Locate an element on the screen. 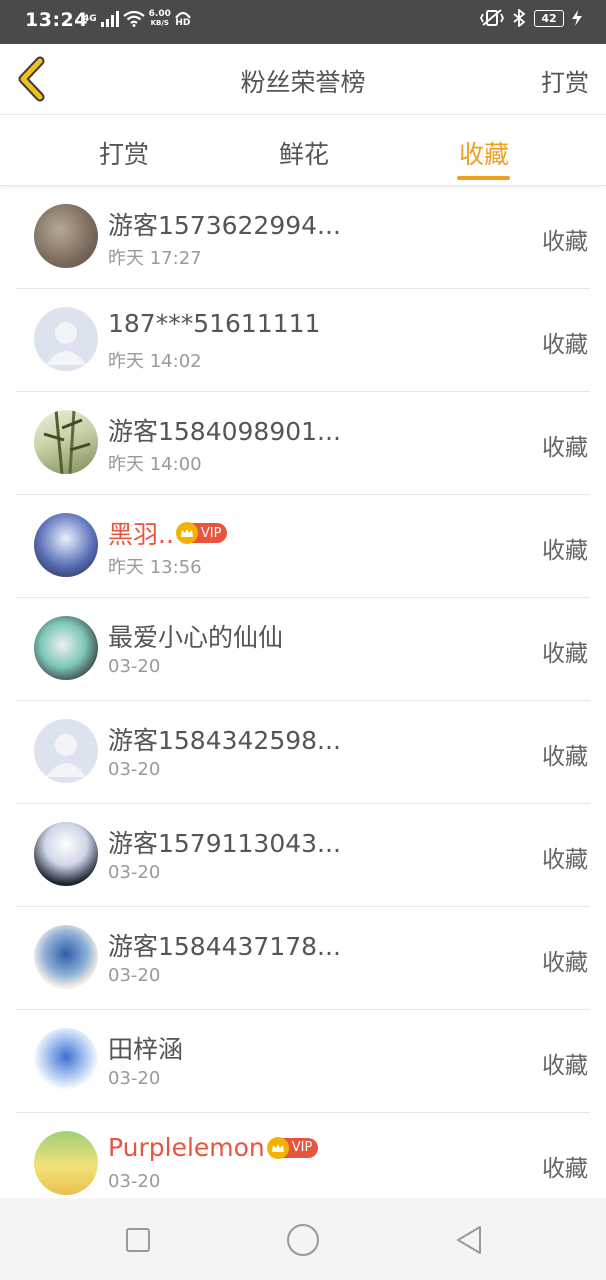  status-right-icons: 42 is located at coordinates (531, 18).